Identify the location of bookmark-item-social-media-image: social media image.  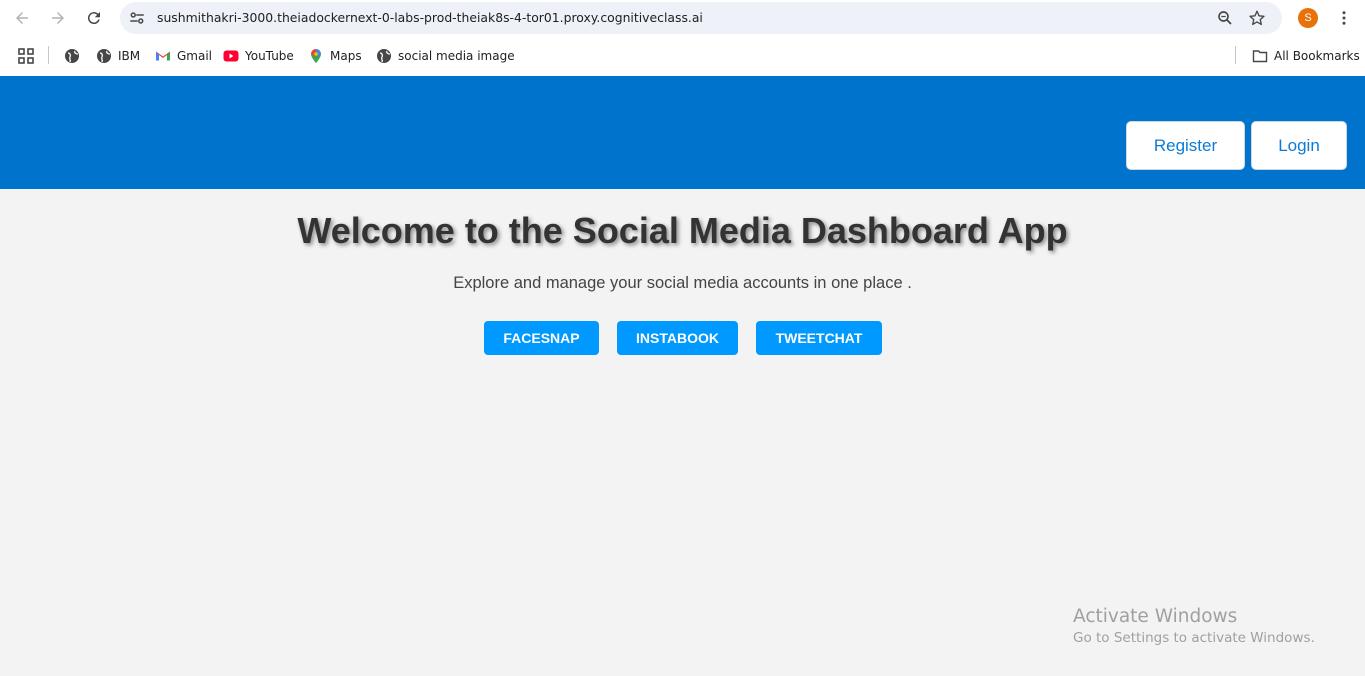
(445, 56).